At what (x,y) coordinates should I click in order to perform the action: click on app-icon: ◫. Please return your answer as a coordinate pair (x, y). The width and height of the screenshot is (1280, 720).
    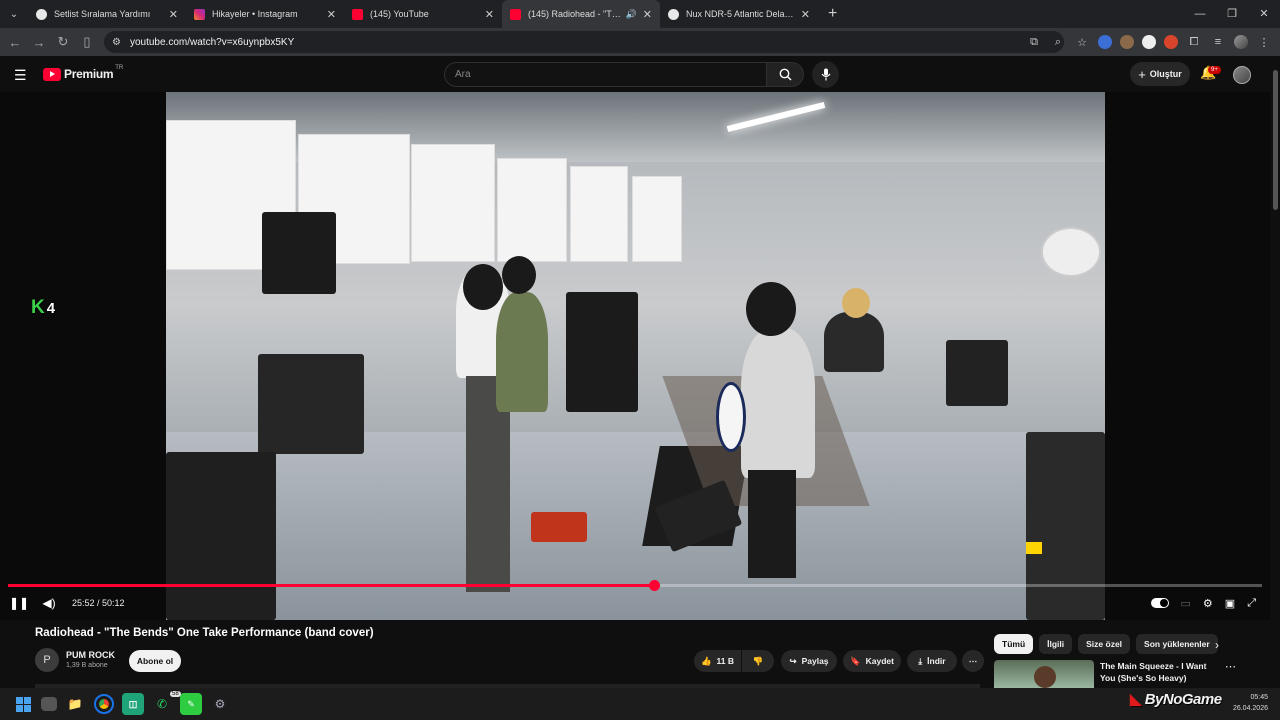
    Looking at the image, I should click on (133, 704).